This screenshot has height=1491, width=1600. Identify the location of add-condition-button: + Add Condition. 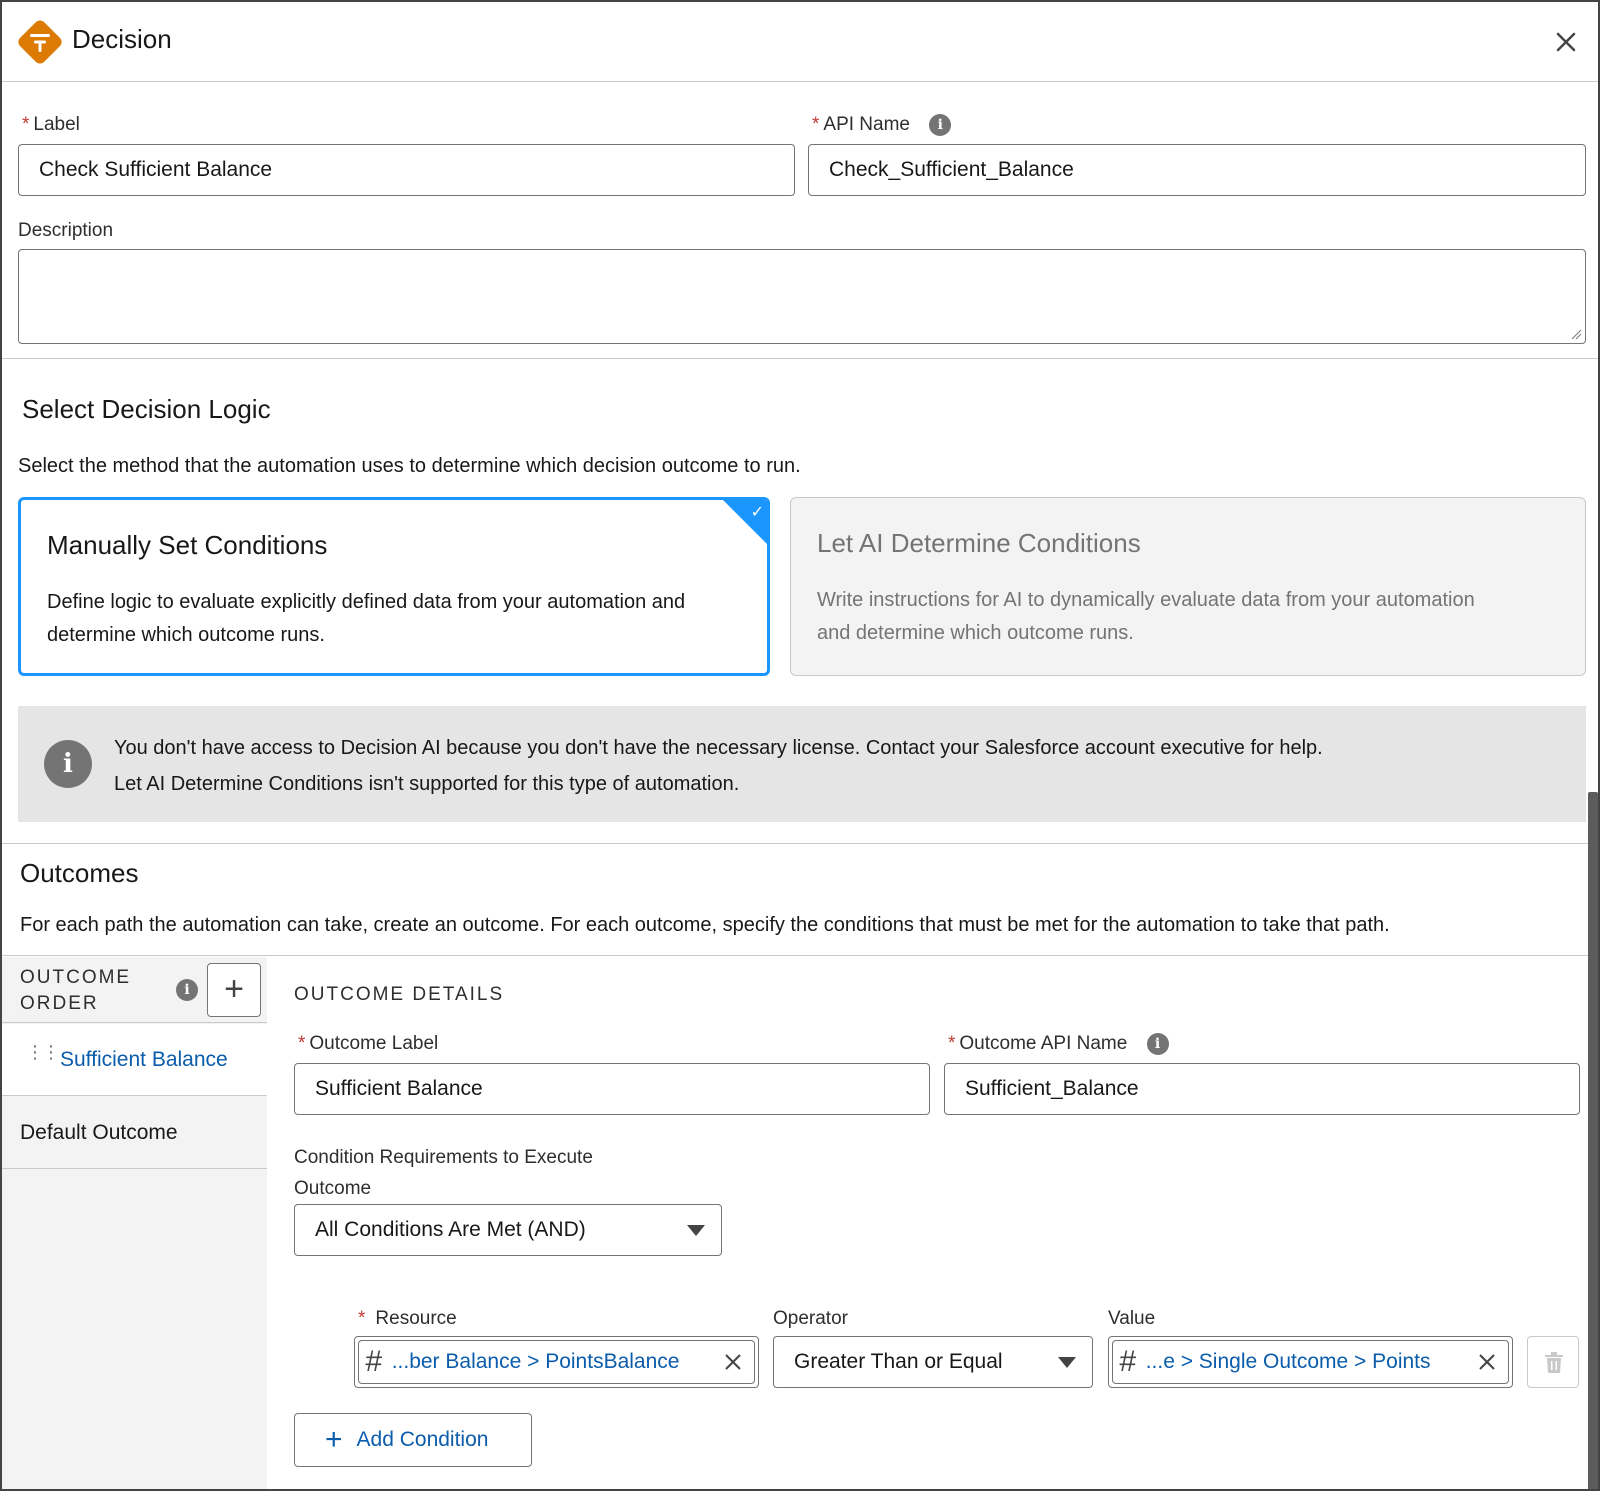
(413, 1440).